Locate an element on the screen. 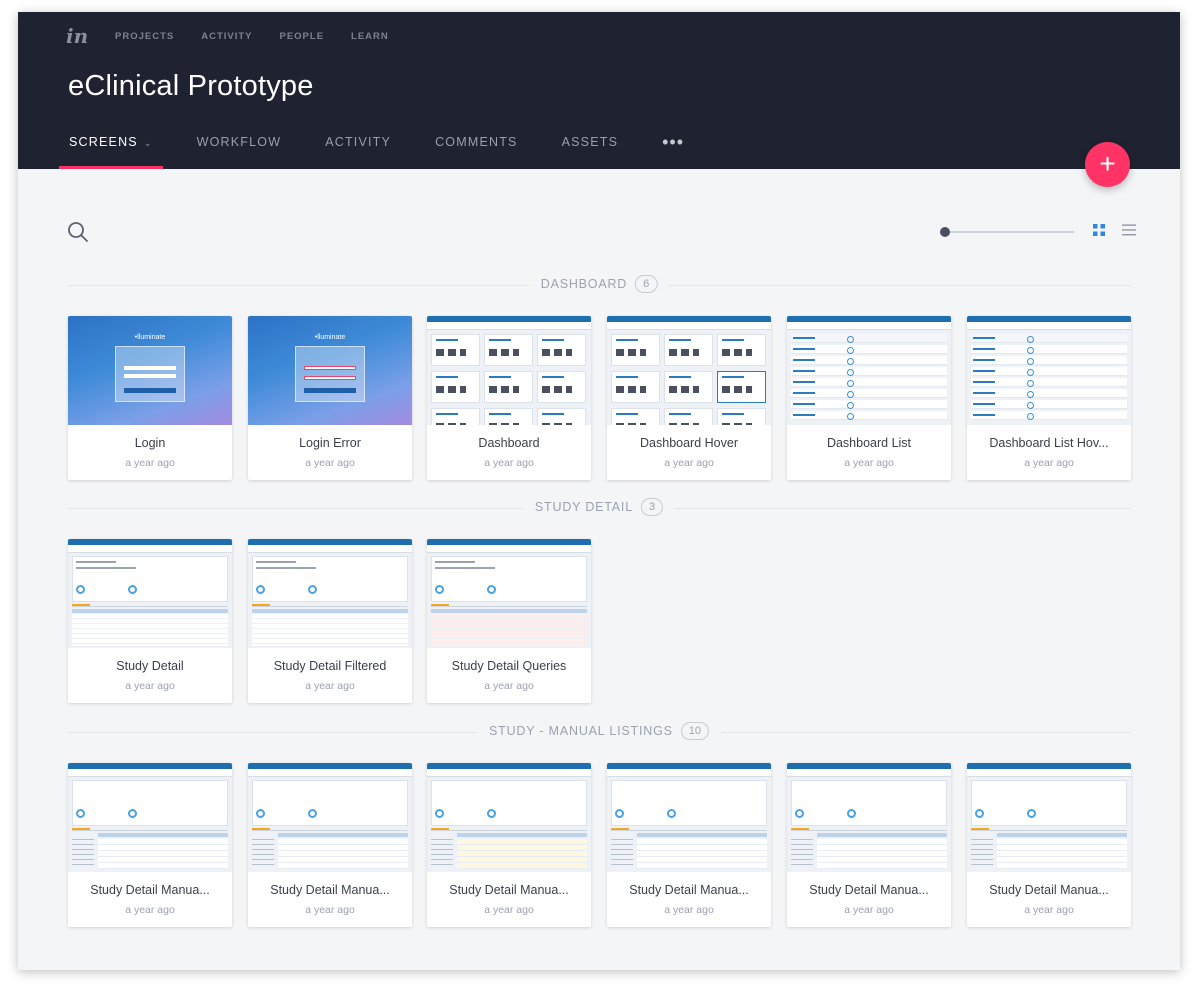 This screenshot has width=1198, height=994. section-study-manual-listings: STUDY - MANUAL LISTINGS 10 is located at coordinates (599, 732).